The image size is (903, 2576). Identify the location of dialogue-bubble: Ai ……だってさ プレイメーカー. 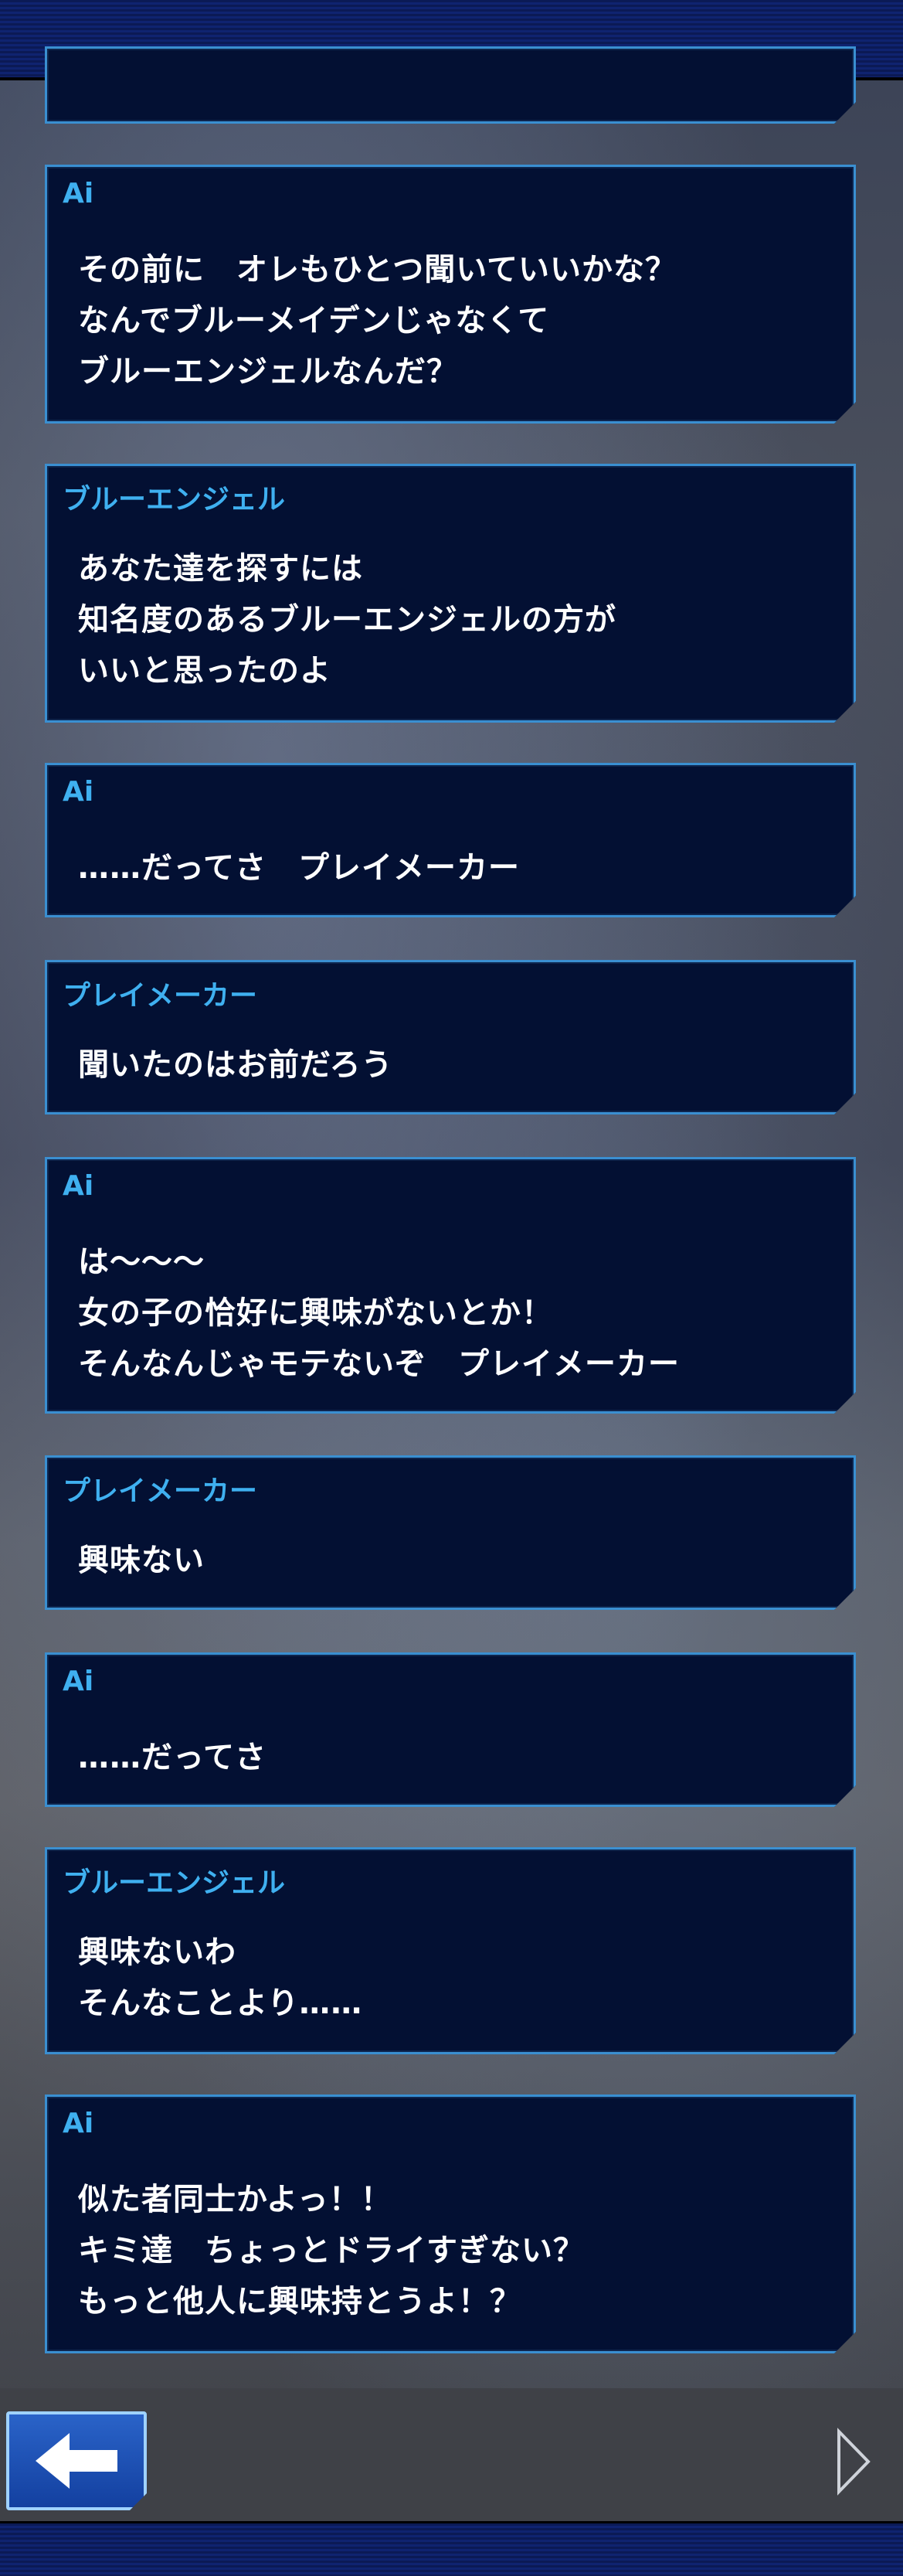
(451, 840).